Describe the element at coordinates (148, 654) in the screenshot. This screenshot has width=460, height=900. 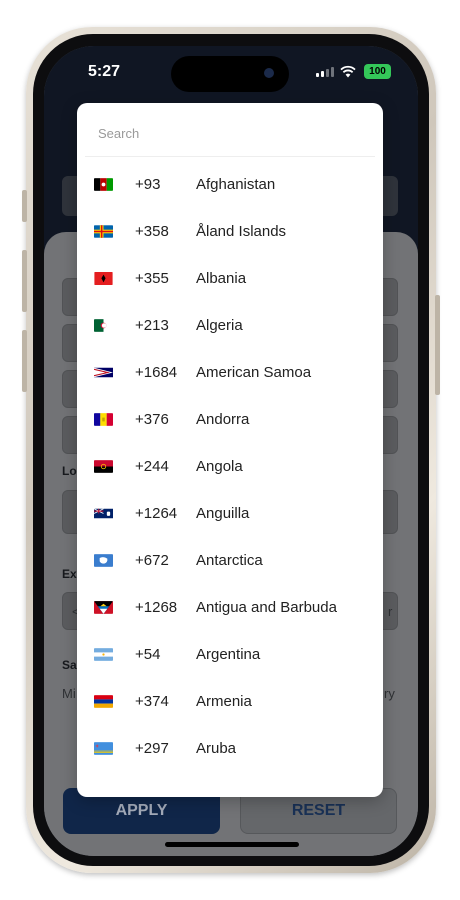
I see `country-dial-code: +54` at that location.